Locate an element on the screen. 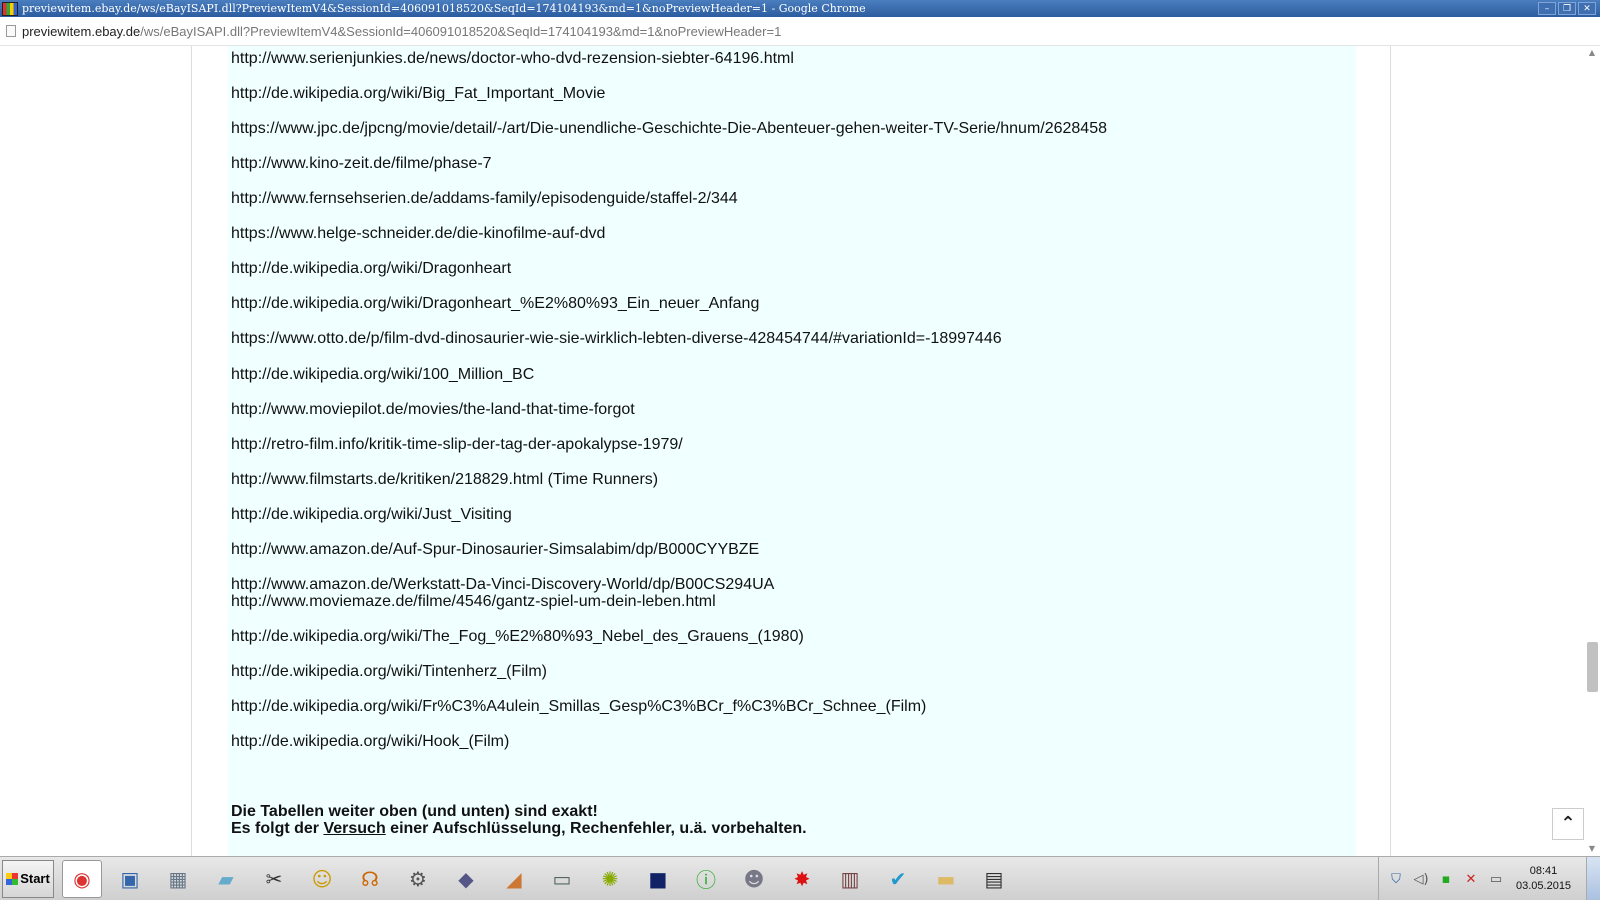 Image resolution: width=1600 pixels, height=900 pixels. chrome-window-icon is located at coordinates (10, 8).